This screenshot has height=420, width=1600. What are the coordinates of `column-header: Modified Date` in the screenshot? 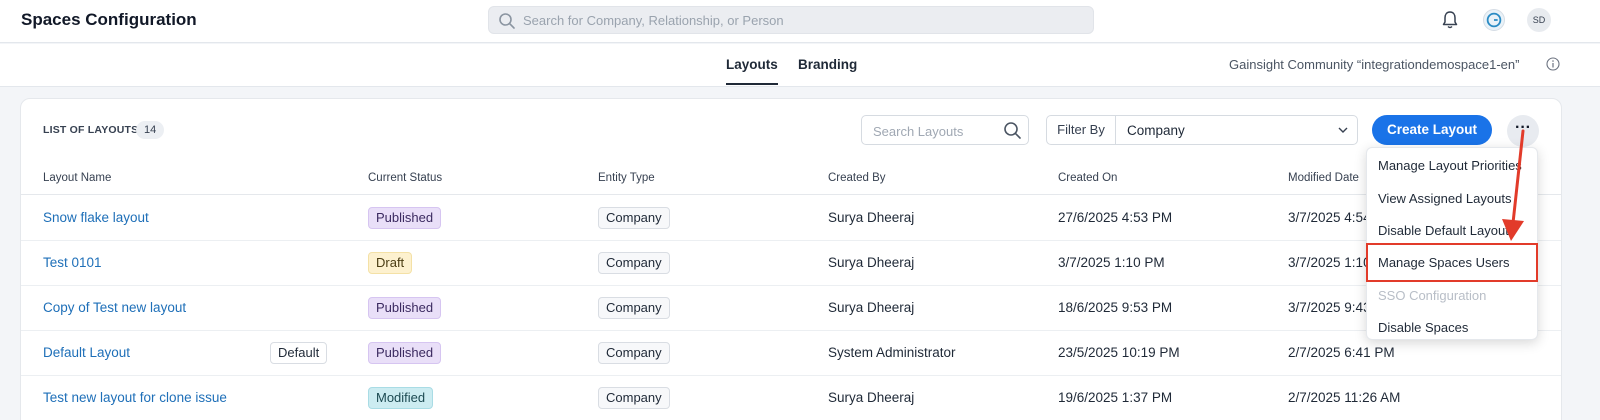 It's located at (1323, 178).